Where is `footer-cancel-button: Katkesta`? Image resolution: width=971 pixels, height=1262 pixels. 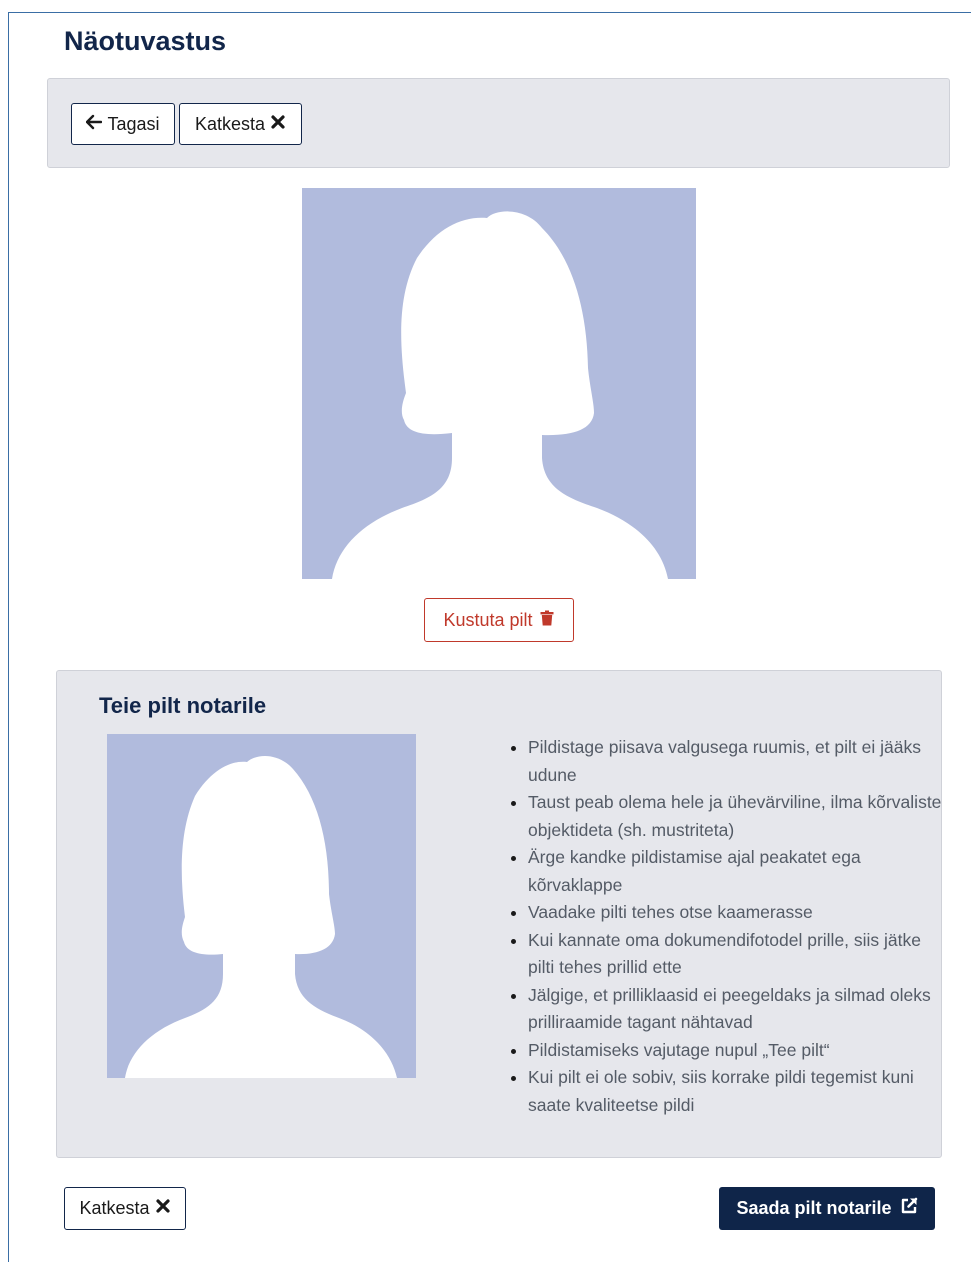 footer-cancel-button: Katkesta is located at coordinates (125, 1208).